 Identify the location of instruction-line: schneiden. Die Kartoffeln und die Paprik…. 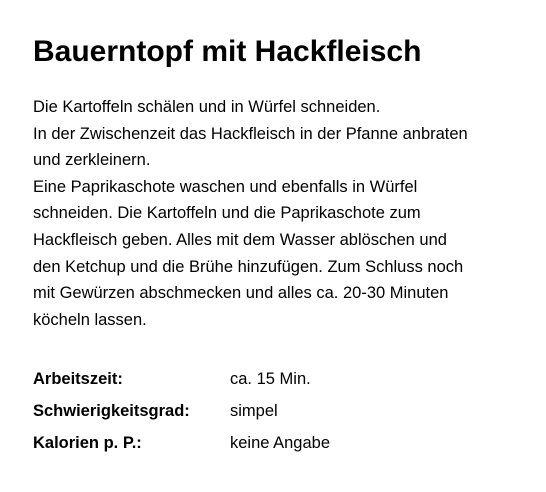
(227, 213).